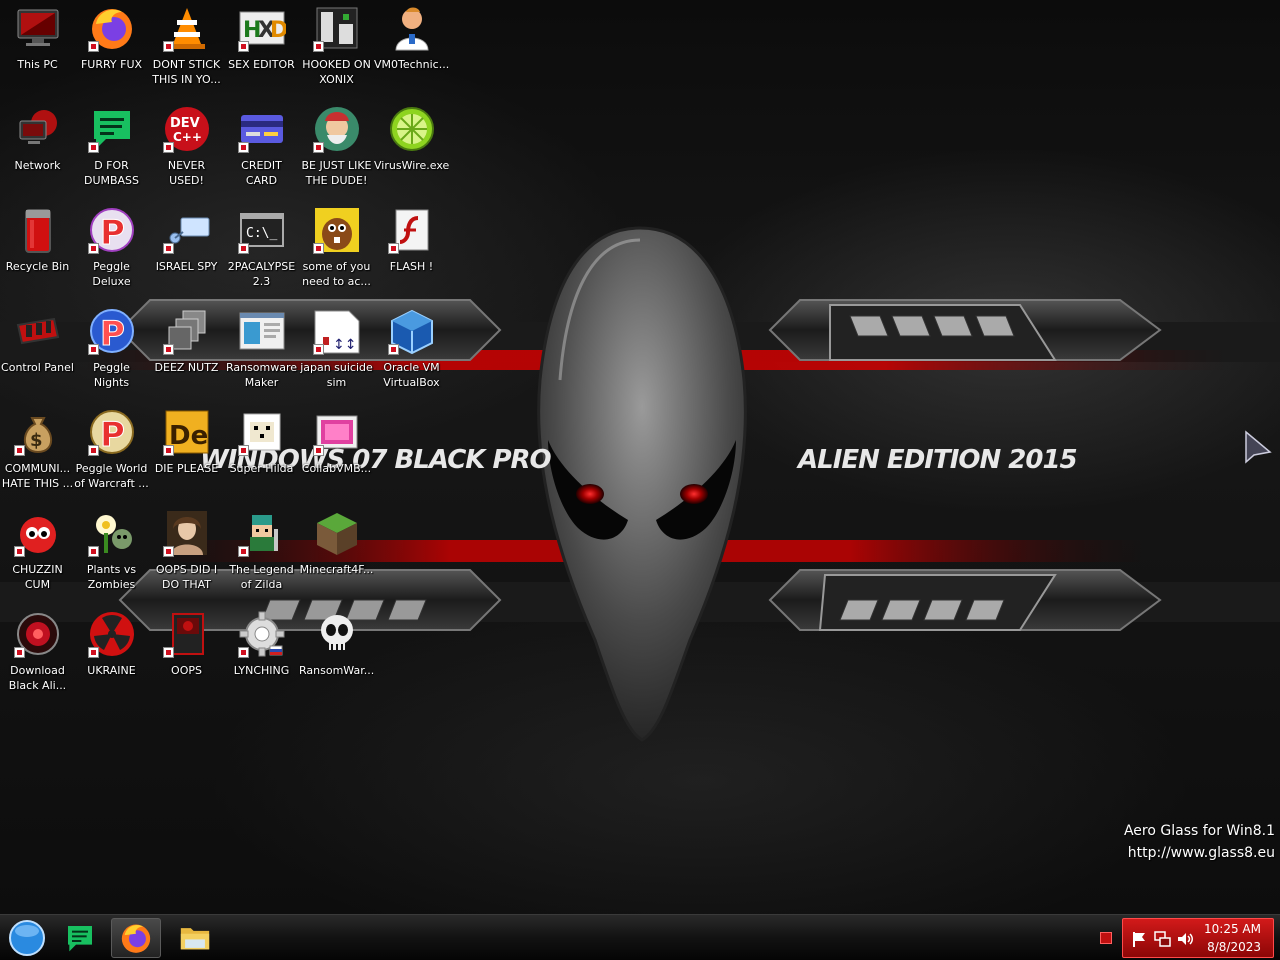  Describe the element at coordinates (336, 151) in the screenshot. I see `desktop-icon-be-just-like-the-dude: BE JUST LIKE THE DUDE!` at that location.